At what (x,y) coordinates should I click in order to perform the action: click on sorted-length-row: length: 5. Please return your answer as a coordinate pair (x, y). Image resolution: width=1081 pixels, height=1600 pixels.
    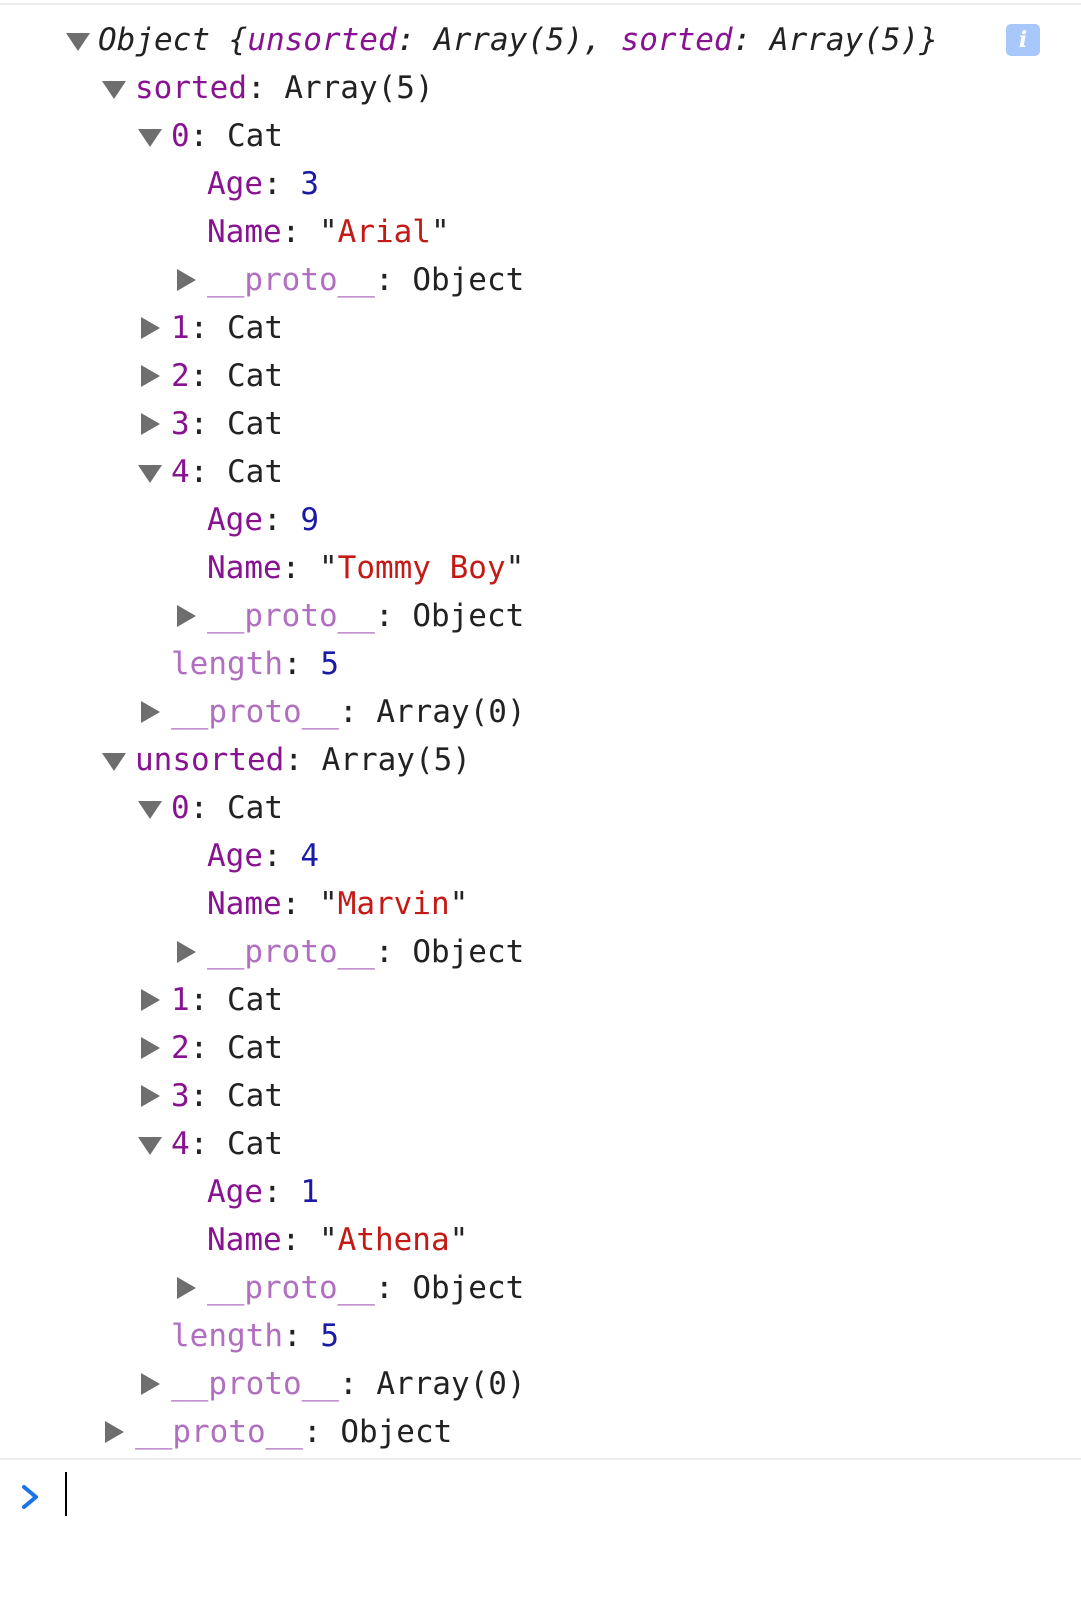
    Looking at the image, I should click on (540, 664).